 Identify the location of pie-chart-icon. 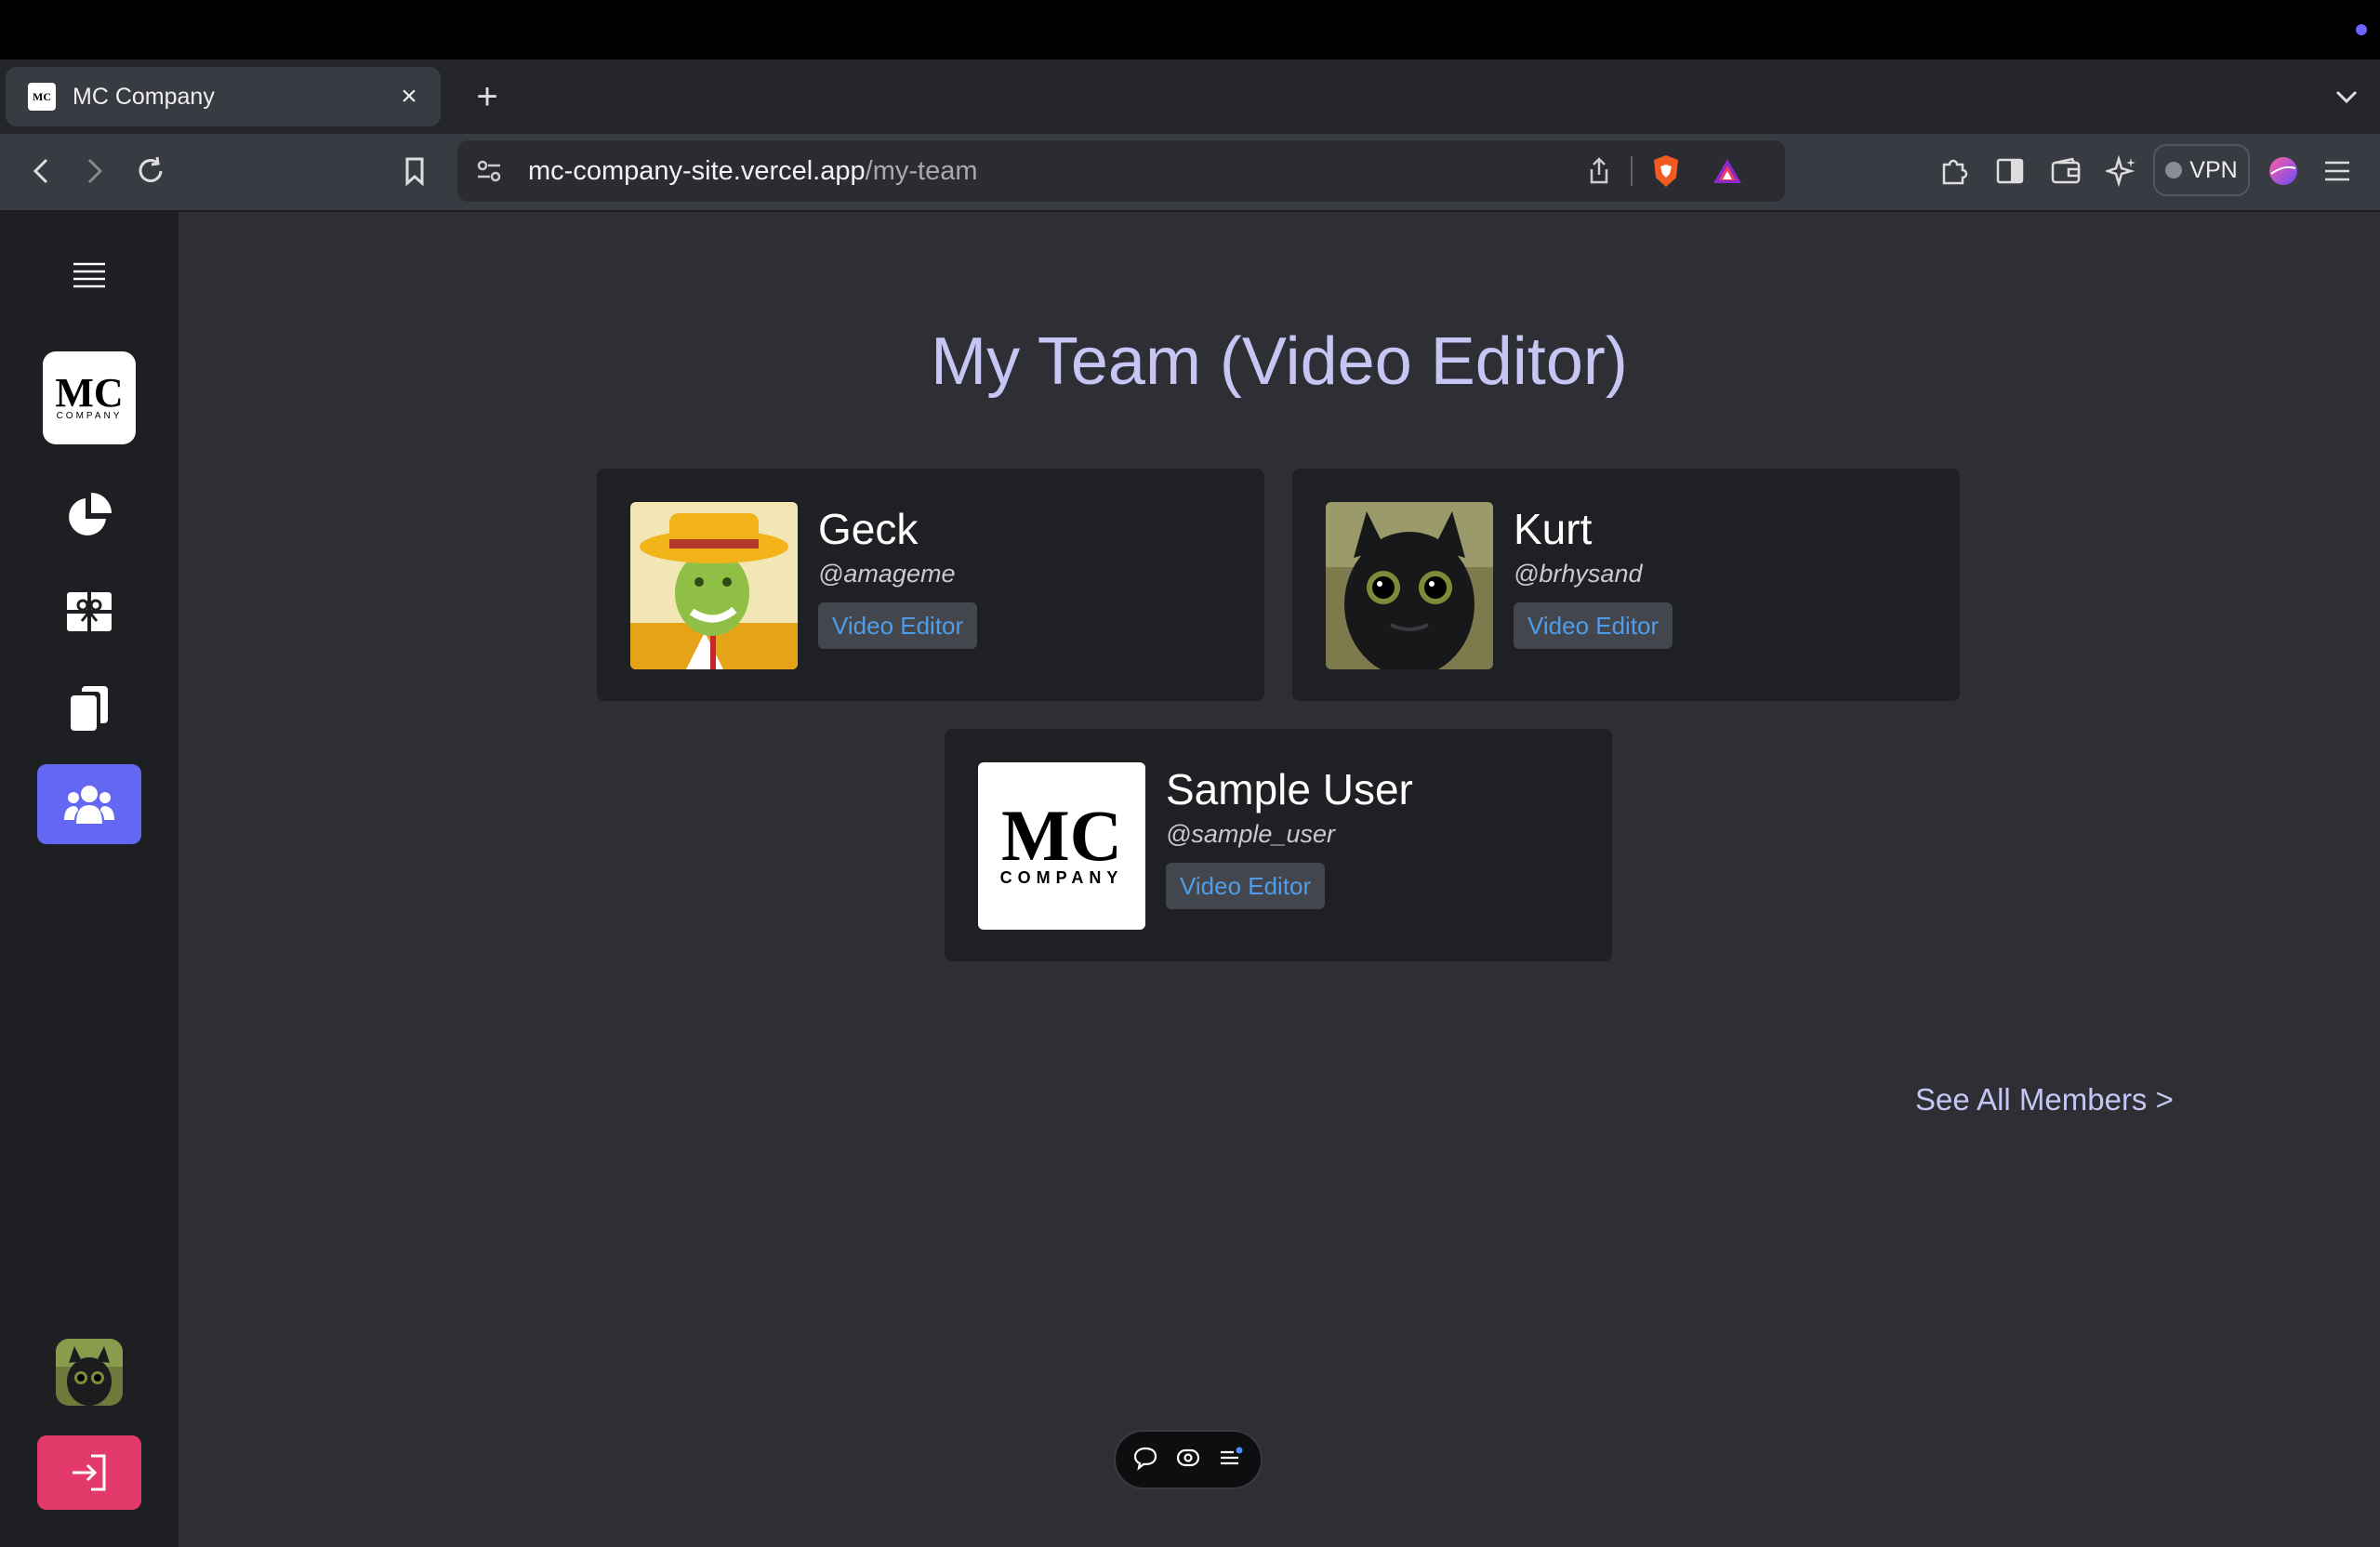
(89, 515).